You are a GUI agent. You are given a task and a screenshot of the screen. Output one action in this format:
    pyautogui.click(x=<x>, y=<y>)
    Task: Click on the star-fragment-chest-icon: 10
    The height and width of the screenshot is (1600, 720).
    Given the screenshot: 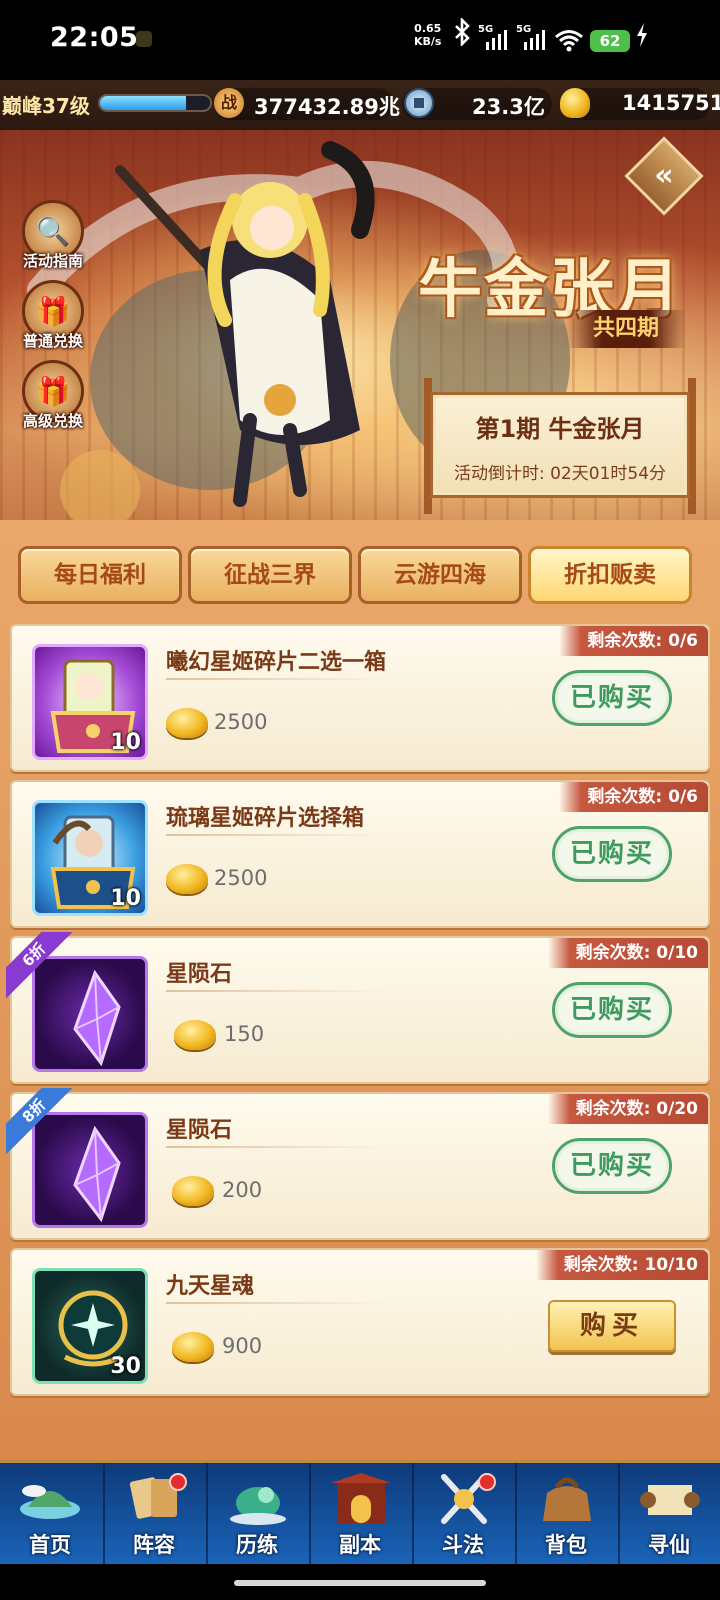 What is the action you would take?
    pyautogui.click(x=90, y=702)
    